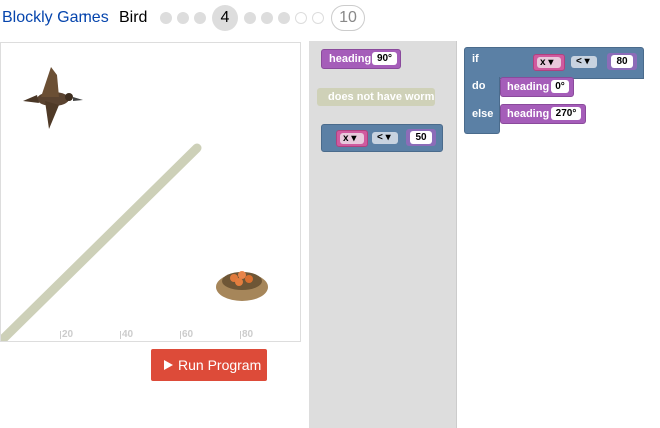 The height and width of the screenshot is (428, 660). What do you see at coordinates (168, 365) in the screenshot?
I see `play-icon` at bounding box center [168, 365].